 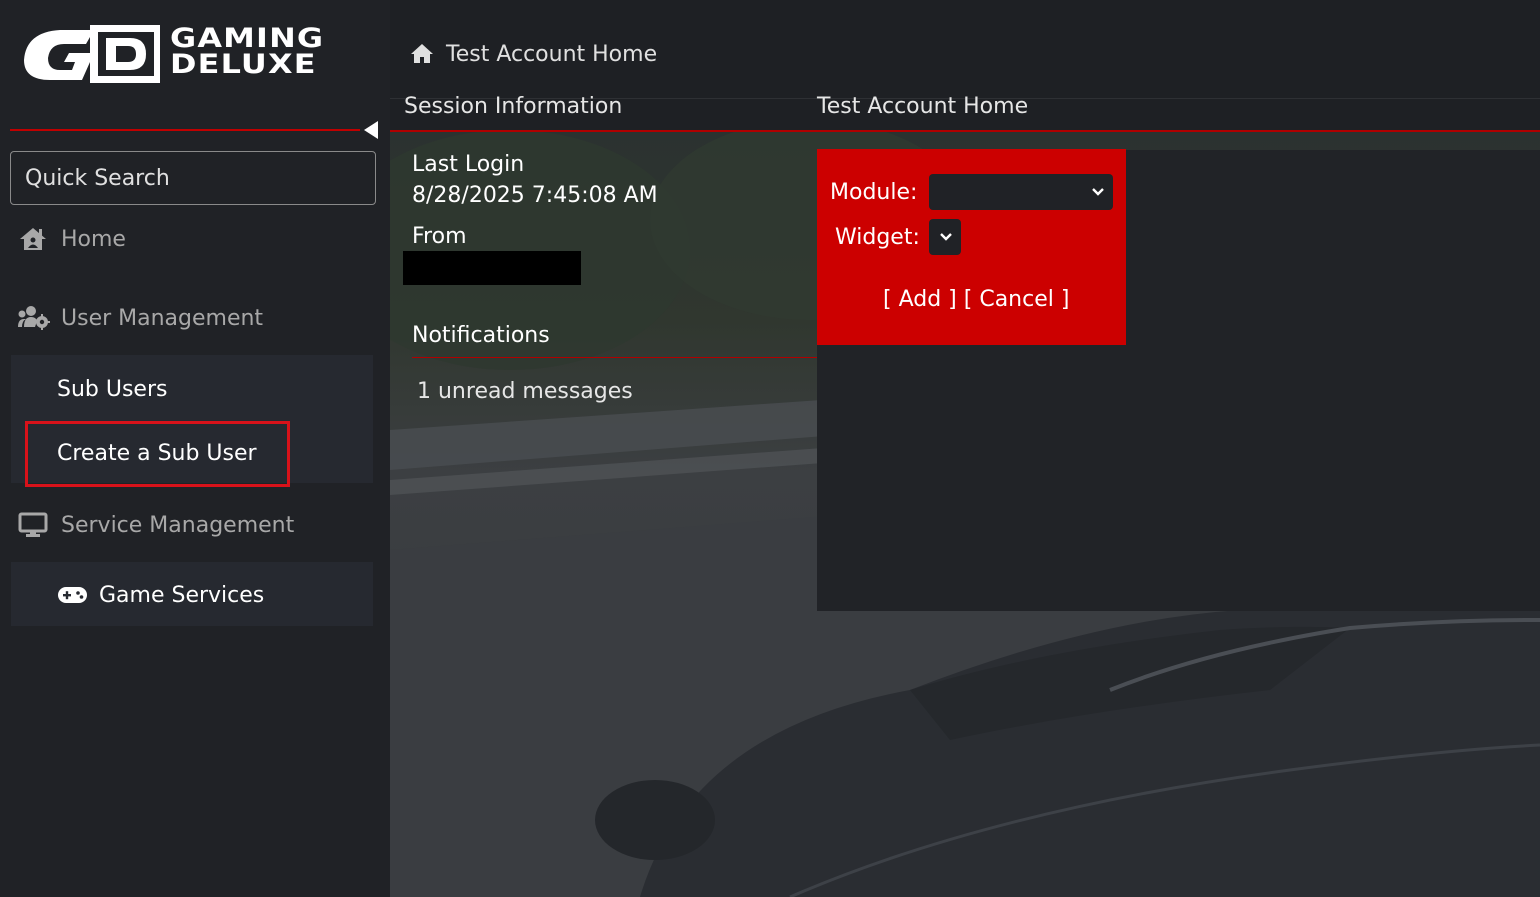 What do you see at coordinates (185, 130) in the screenshot?
I see `sidebar-divider` at bounding box center [185, 130].